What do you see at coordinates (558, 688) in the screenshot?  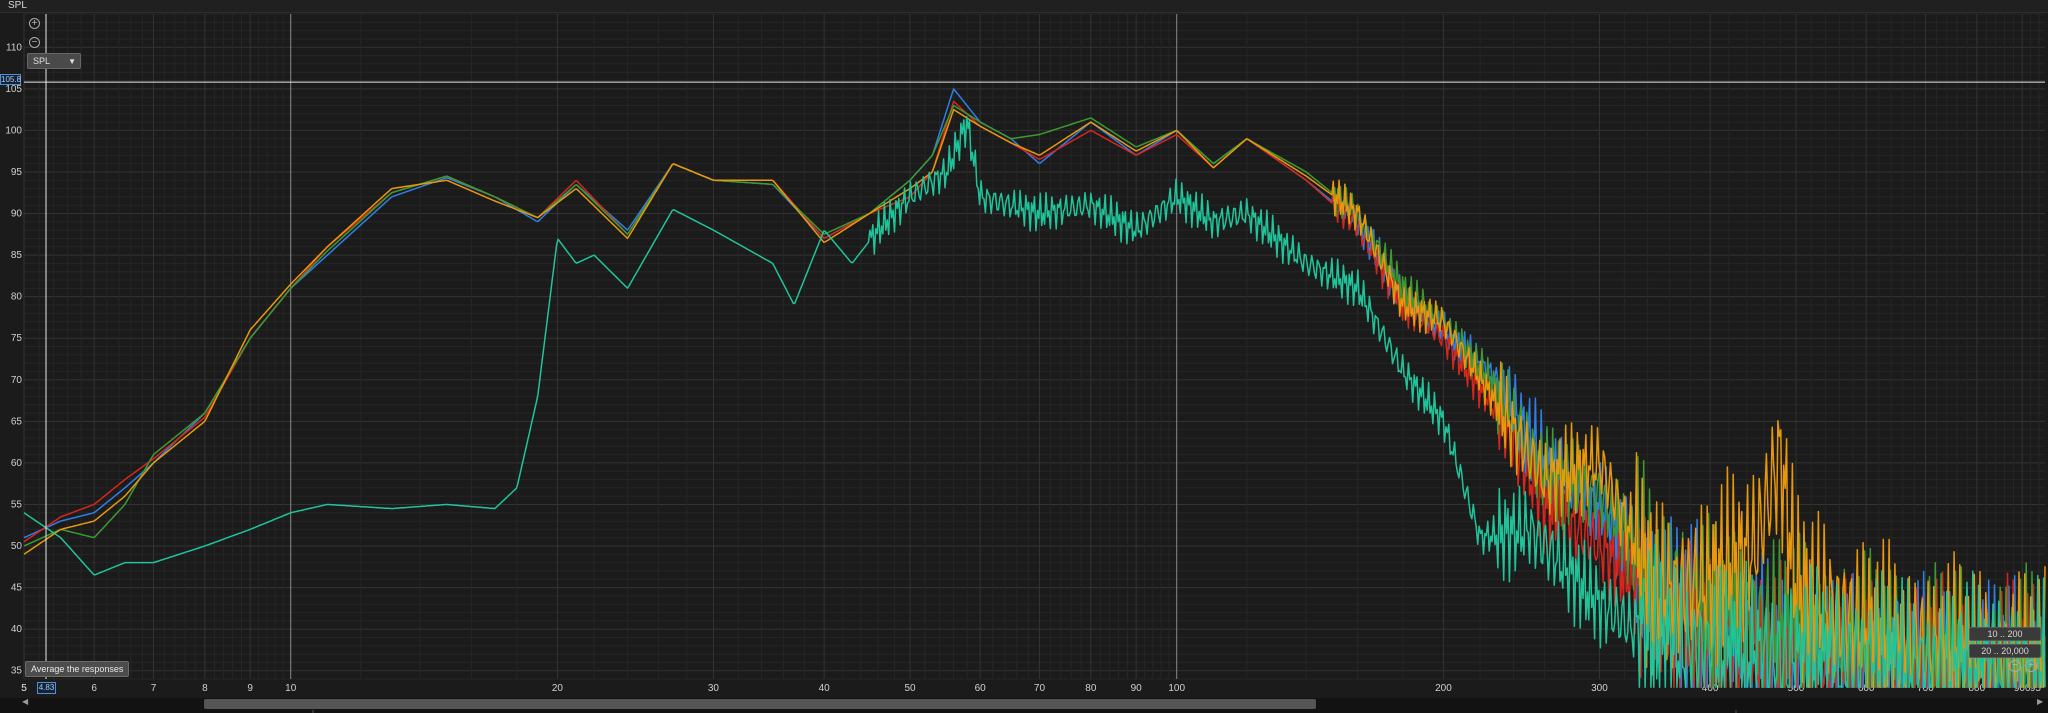 I see `x-tick-label: 20` at bounding box center [558, 688].